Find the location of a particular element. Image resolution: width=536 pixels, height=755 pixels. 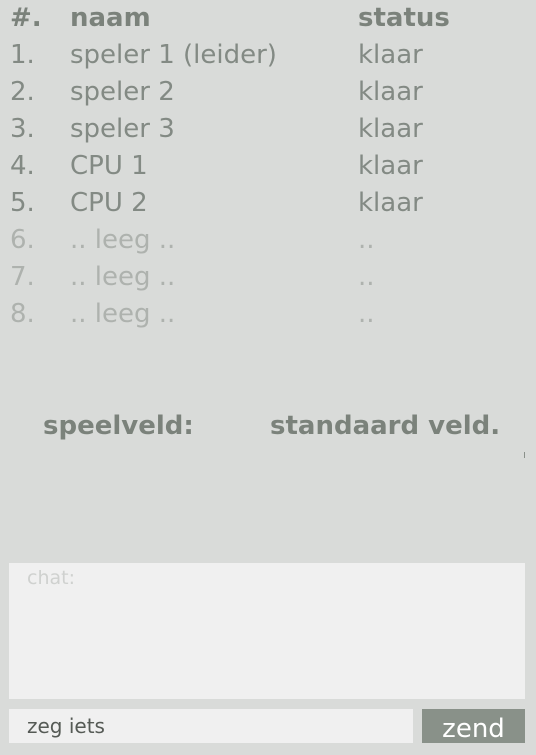

player-row: 4. CPU 1 klaar is located at coordinates (268, 166).